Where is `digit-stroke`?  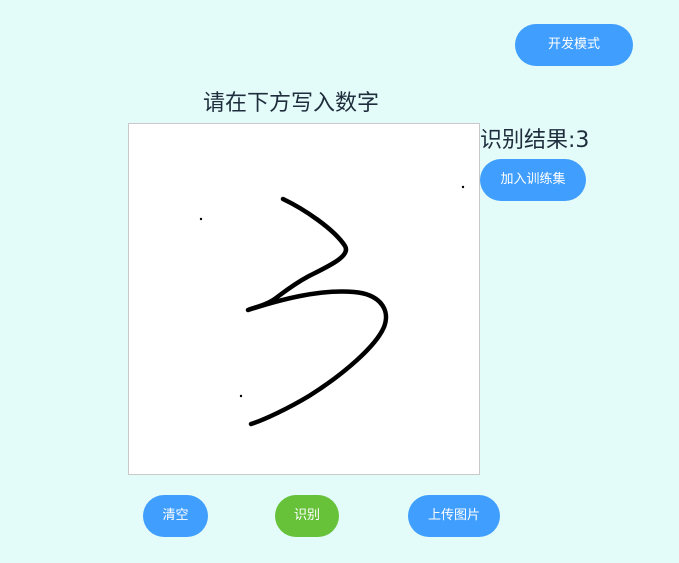 digit-stroke is located at coordinates (317, 311).